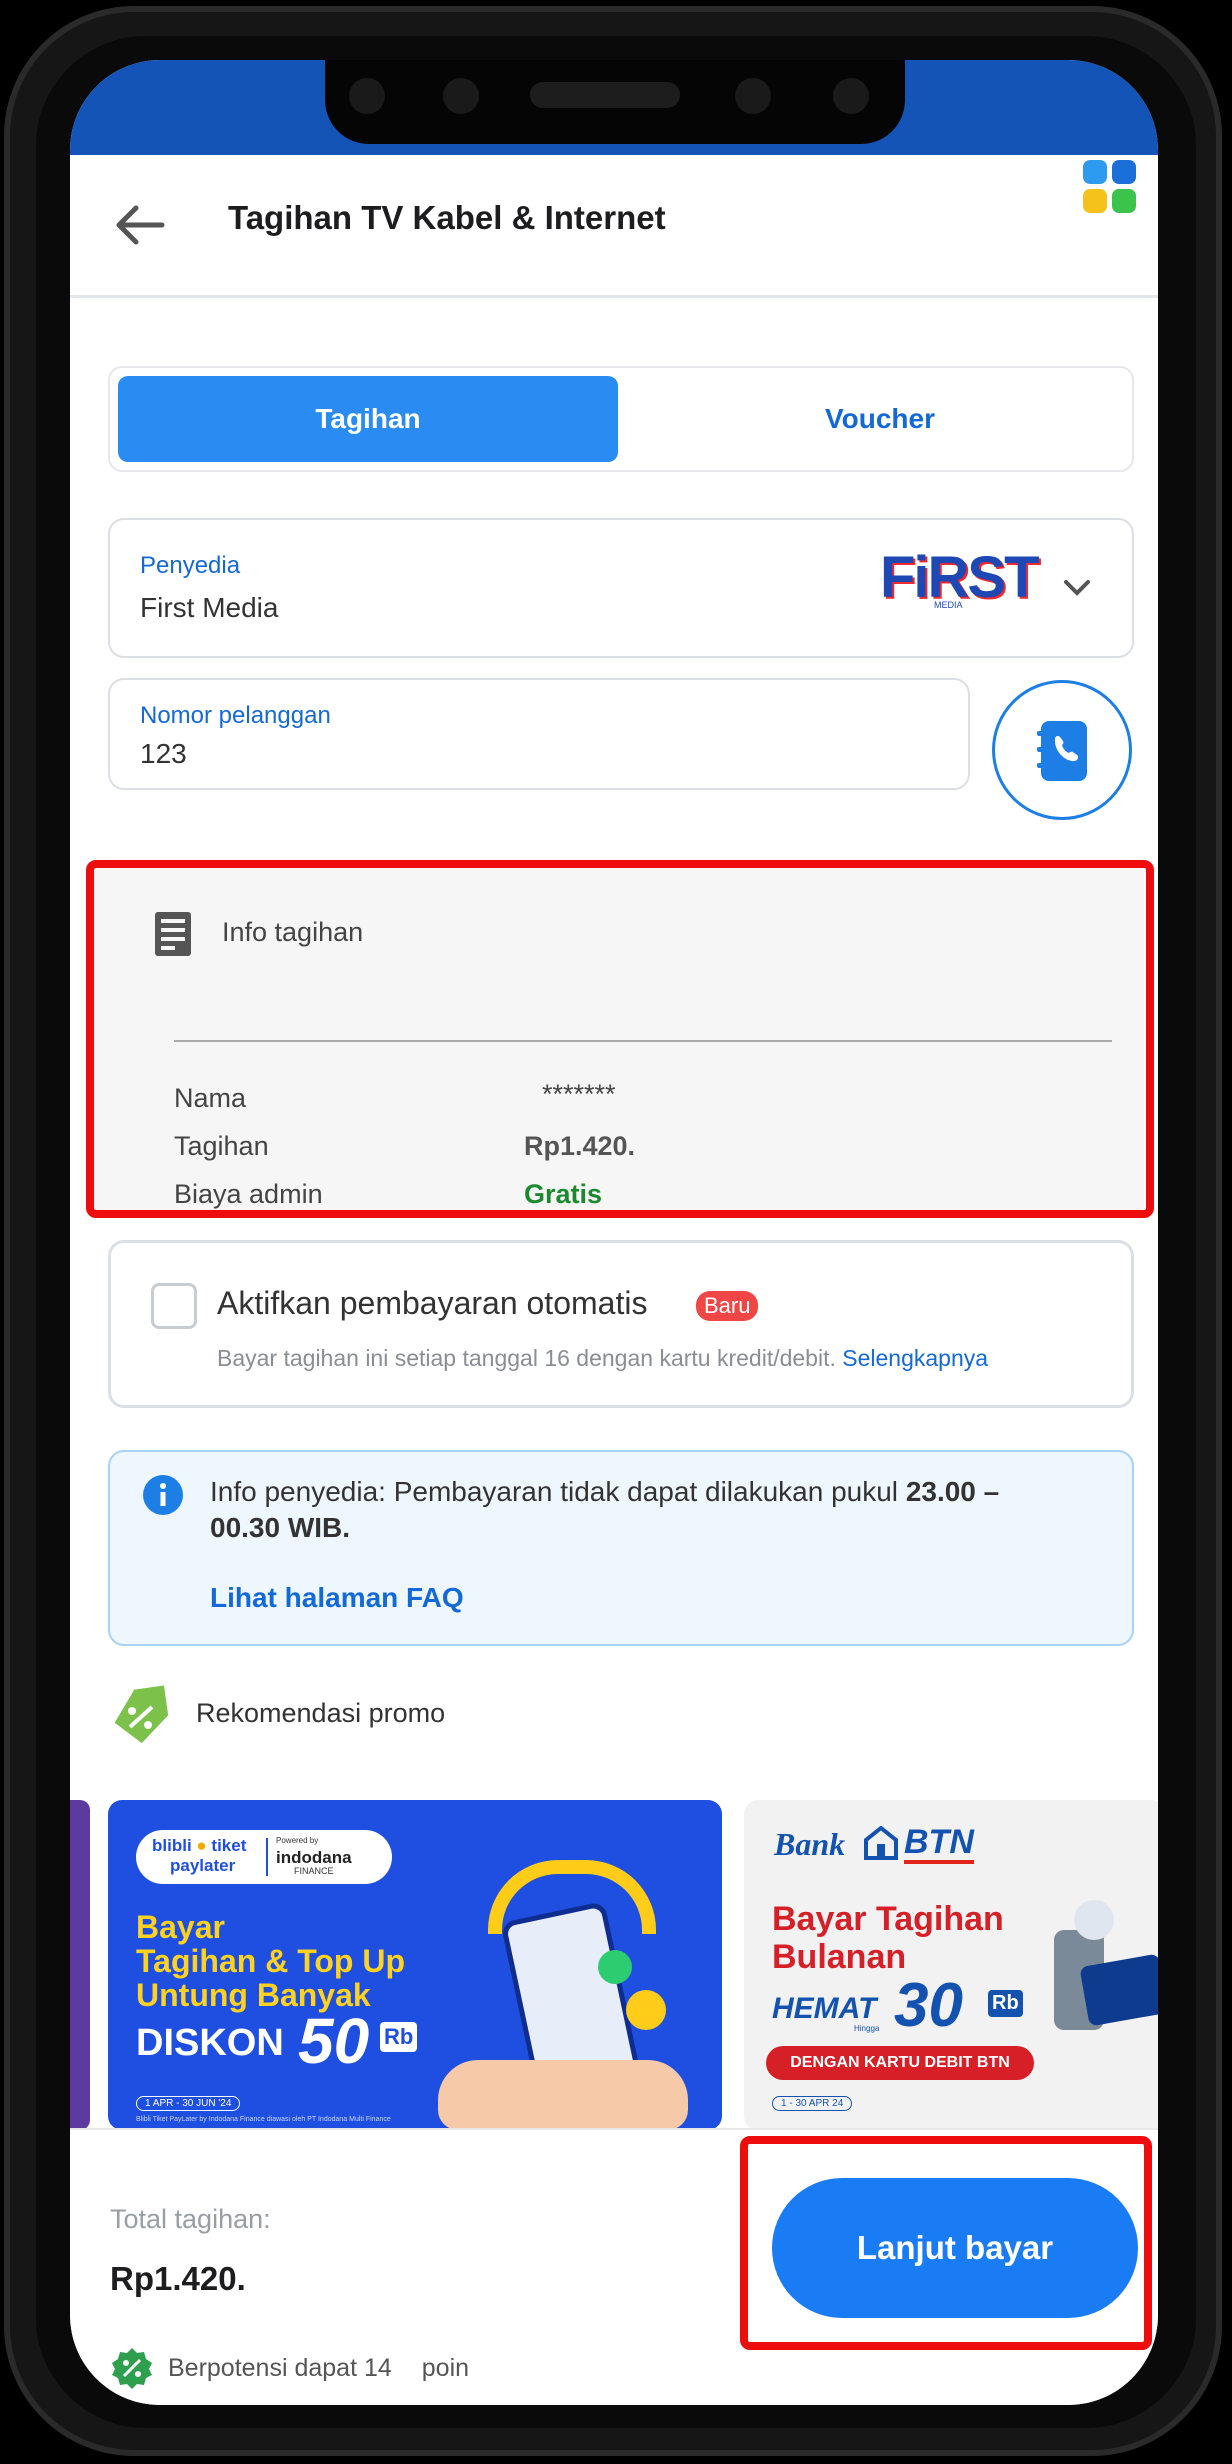  What do you see at coordinates (210, 2043) in the screenshot?
I see `promo1-diskon: DISKON` at bounding box center [210, 2043].